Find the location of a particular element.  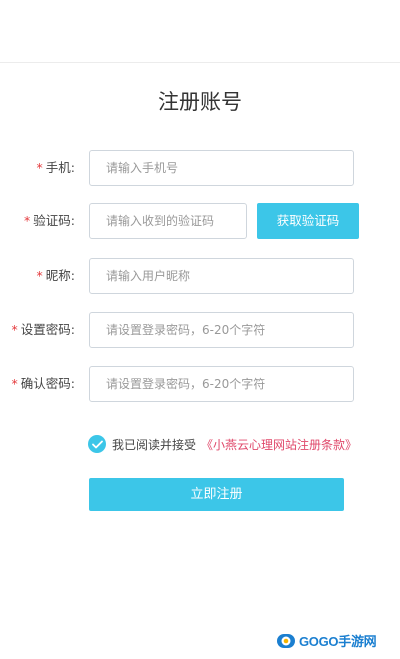

phone-row: * 手机: is located at coordinates (200, 168).